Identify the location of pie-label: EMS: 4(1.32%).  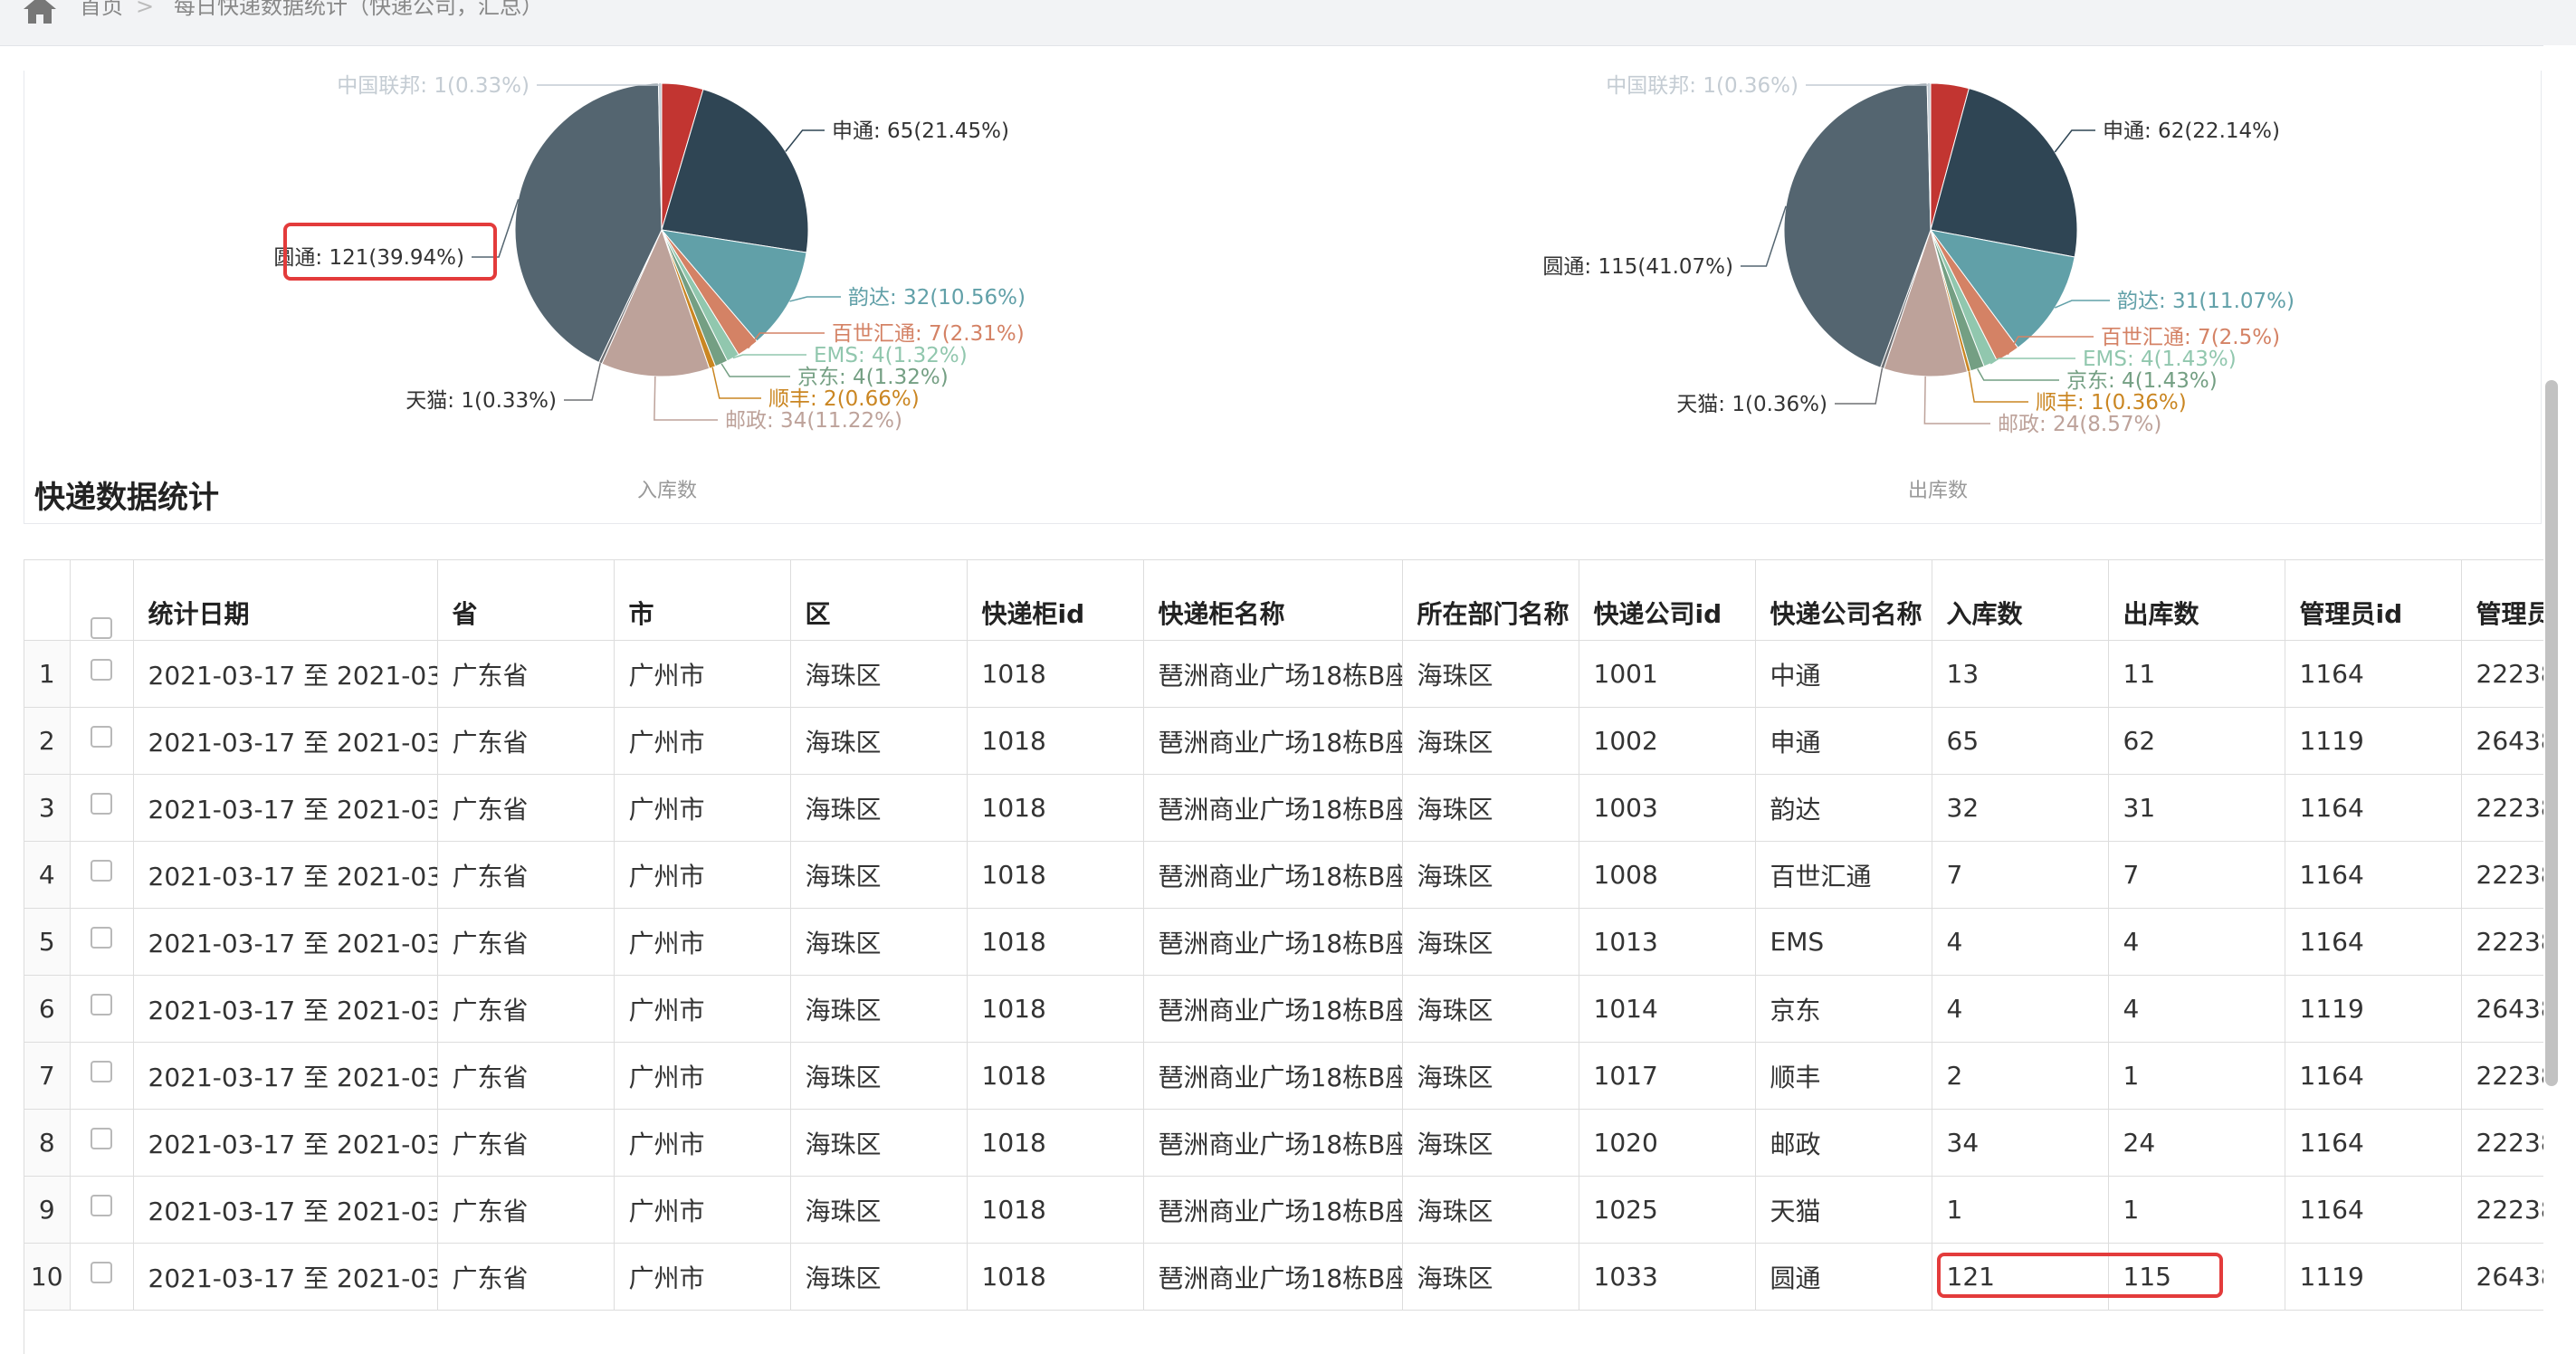
(891, 355).